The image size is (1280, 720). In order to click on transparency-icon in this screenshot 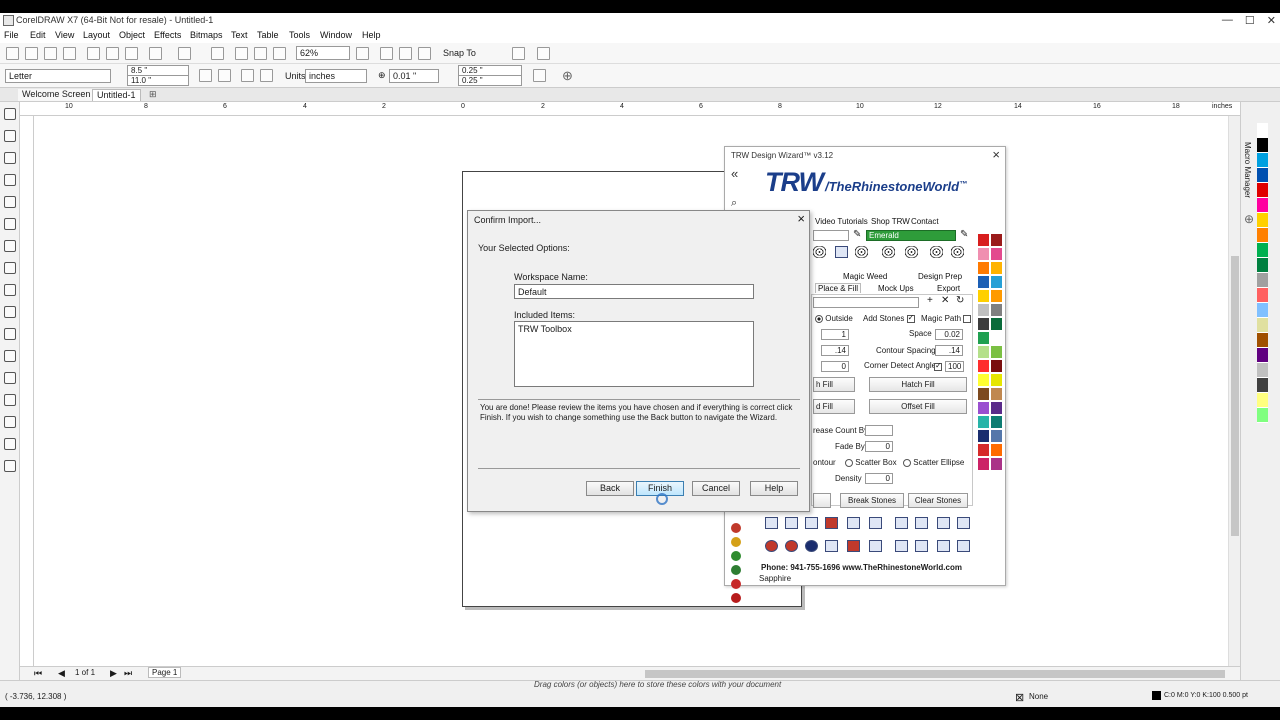, I will do `click(10, 400)`.